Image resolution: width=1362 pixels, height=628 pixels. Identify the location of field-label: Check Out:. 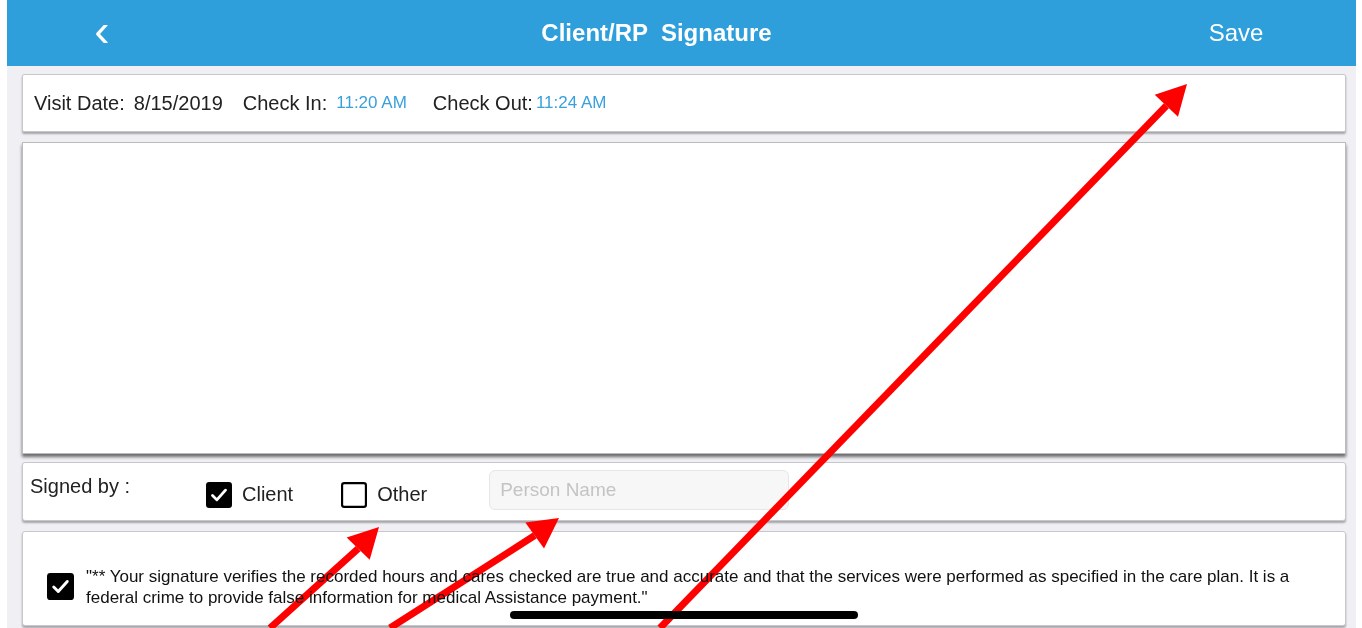
(482, 103).